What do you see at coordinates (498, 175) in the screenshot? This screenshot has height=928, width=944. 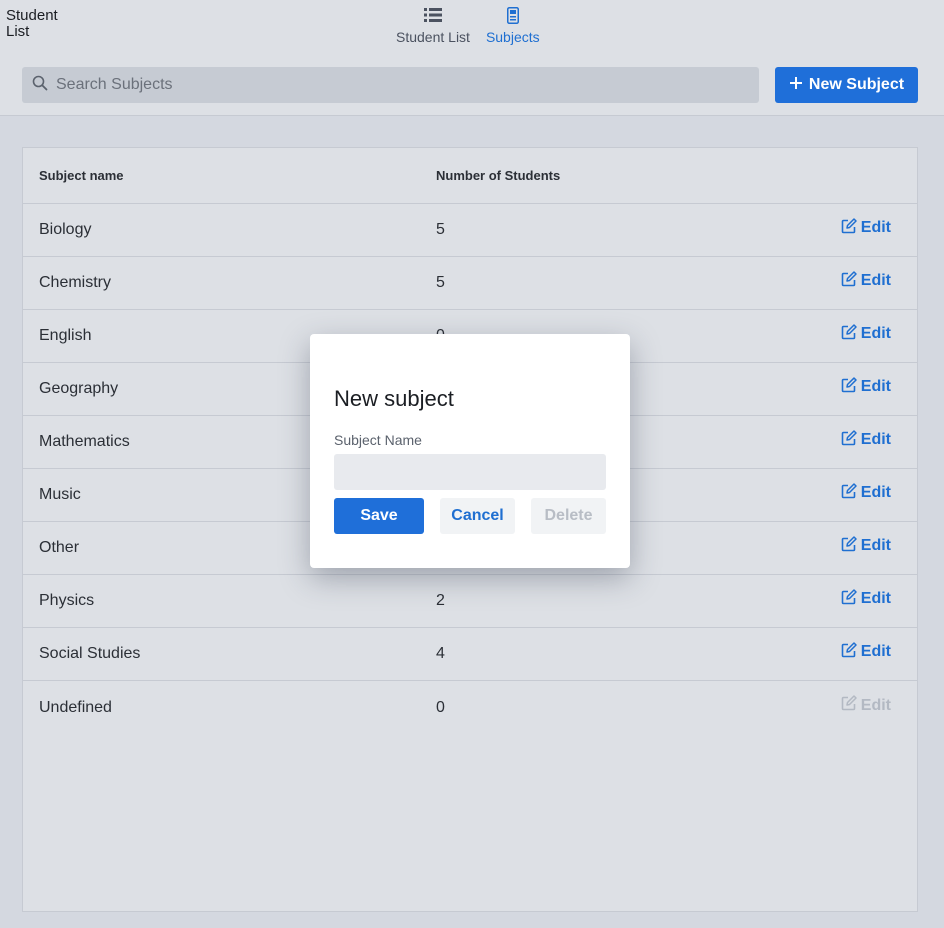 I see `column-header-student-count: Number of Students` at bounding box center [498, 175].